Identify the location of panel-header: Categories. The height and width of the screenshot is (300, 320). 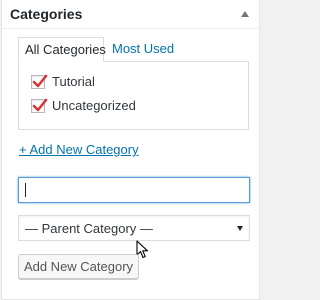
(131, 14).